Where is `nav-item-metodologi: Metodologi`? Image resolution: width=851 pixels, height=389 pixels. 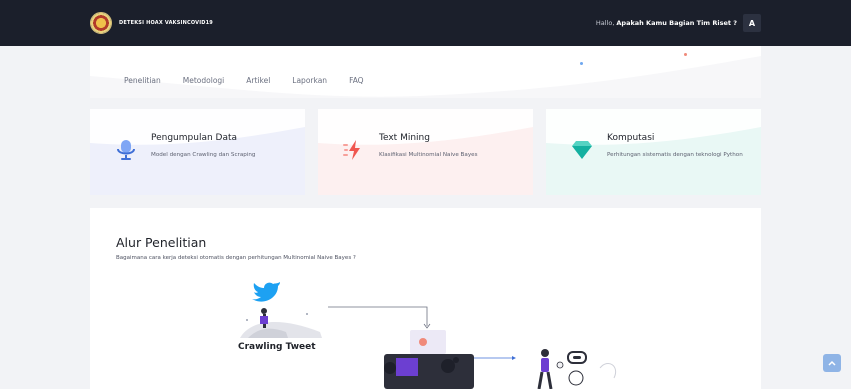 nav-item-metodologi: Metodologi is located at coordinates (203, 80).